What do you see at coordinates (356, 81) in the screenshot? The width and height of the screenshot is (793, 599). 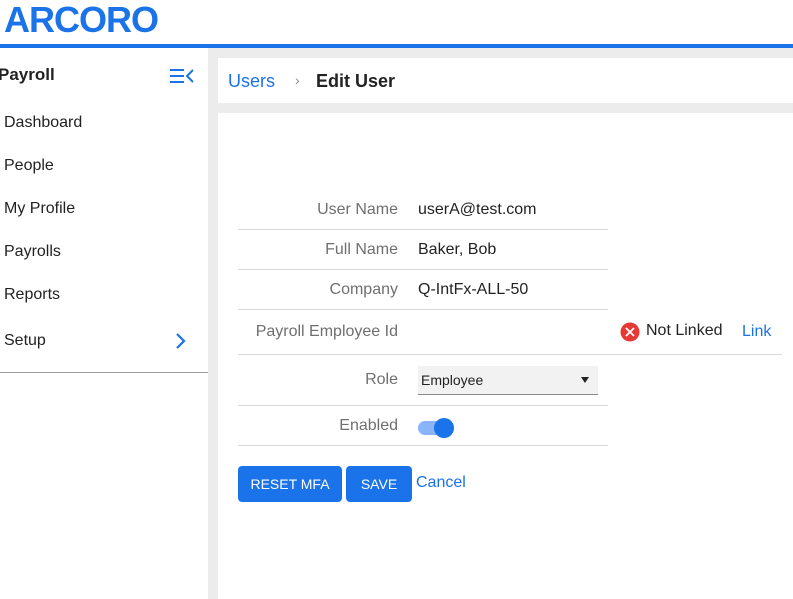 I see `page-title: Edit User` at bounding box center [356, 81].